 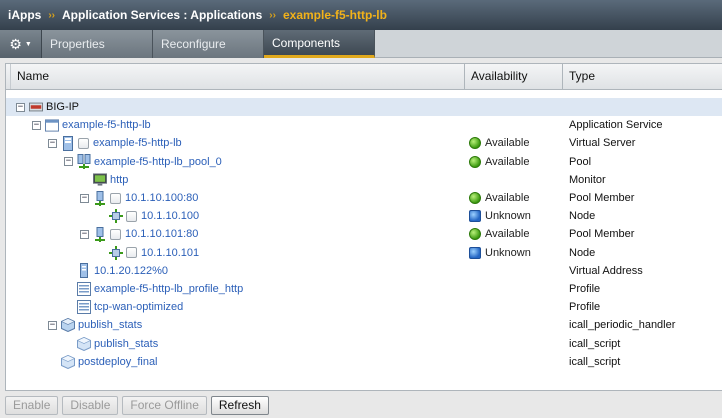 I want to click on row-name-cell: − publish_stats, so click(x=95, y=325).